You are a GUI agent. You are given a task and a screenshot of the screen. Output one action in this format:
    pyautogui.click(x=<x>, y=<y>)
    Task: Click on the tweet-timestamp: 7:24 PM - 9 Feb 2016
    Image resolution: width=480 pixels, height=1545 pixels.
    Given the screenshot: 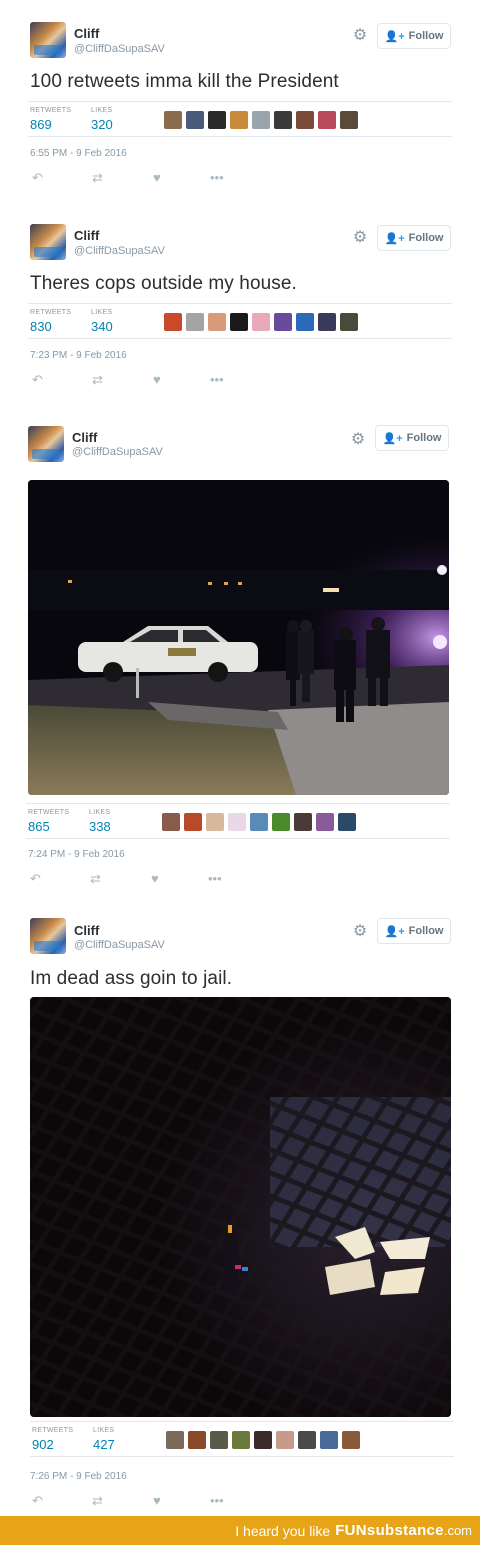 What is the action you would take?
    pyautogui.click(x=76, y=854)
    